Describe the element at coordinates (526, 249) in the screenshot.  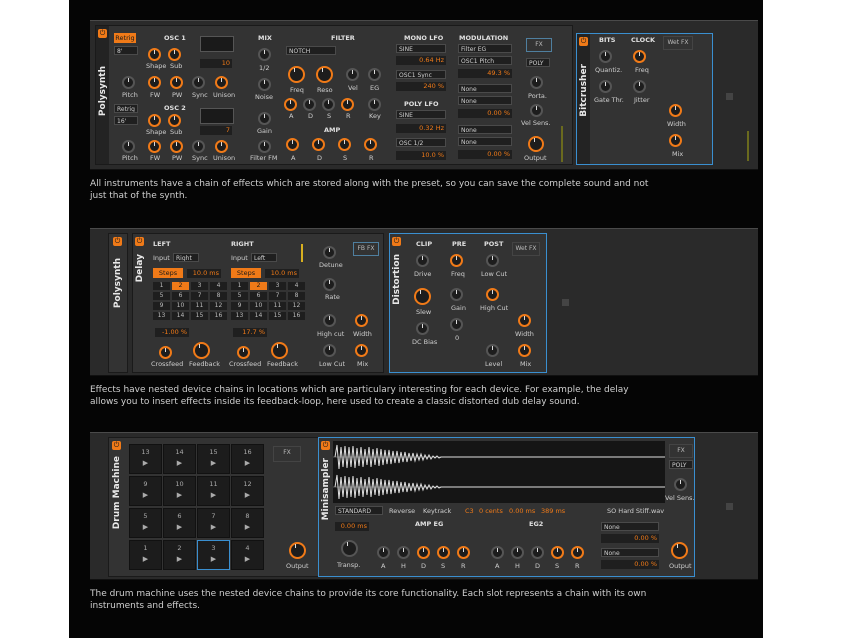
I see `wet-fx-button: Wet FX` at that location.